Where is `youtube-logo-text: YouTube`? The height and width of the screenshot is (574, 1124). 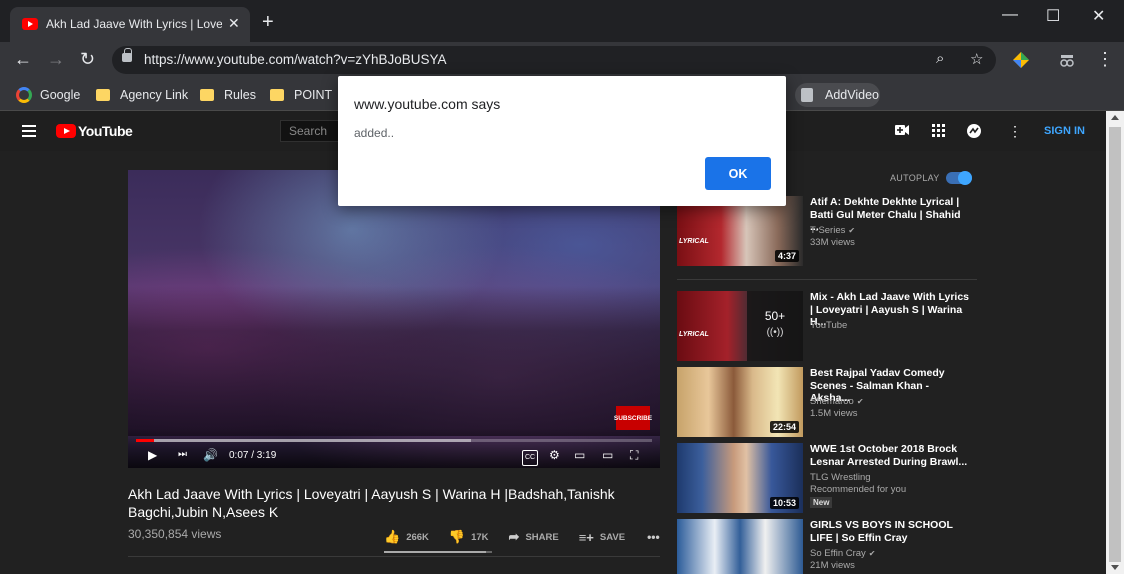 youtube-logo-text: YouTube is located at coordinates (105, 131).